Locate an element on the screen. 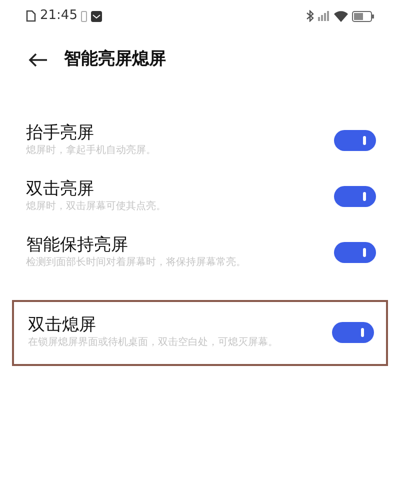  setting-description: 在锁屏熄屏界面或待机桌面，双击空白处，可熄灭屏幕。 is located at coordinates (153, 343).